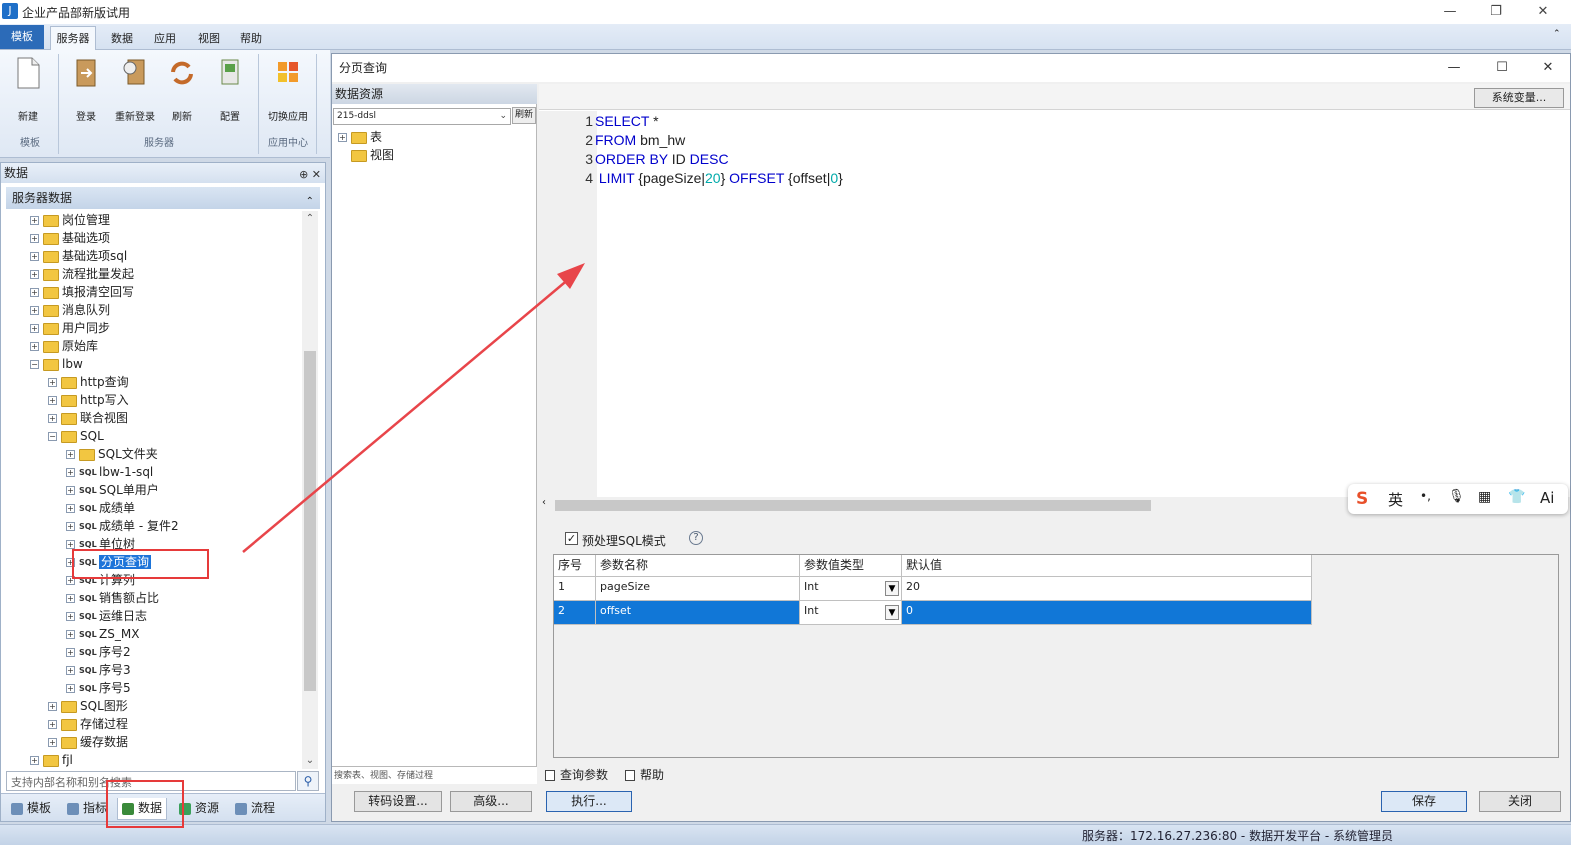 This screenshot has height=845, width=1571. I want to click on annotation-arrow, so click(413, 408).